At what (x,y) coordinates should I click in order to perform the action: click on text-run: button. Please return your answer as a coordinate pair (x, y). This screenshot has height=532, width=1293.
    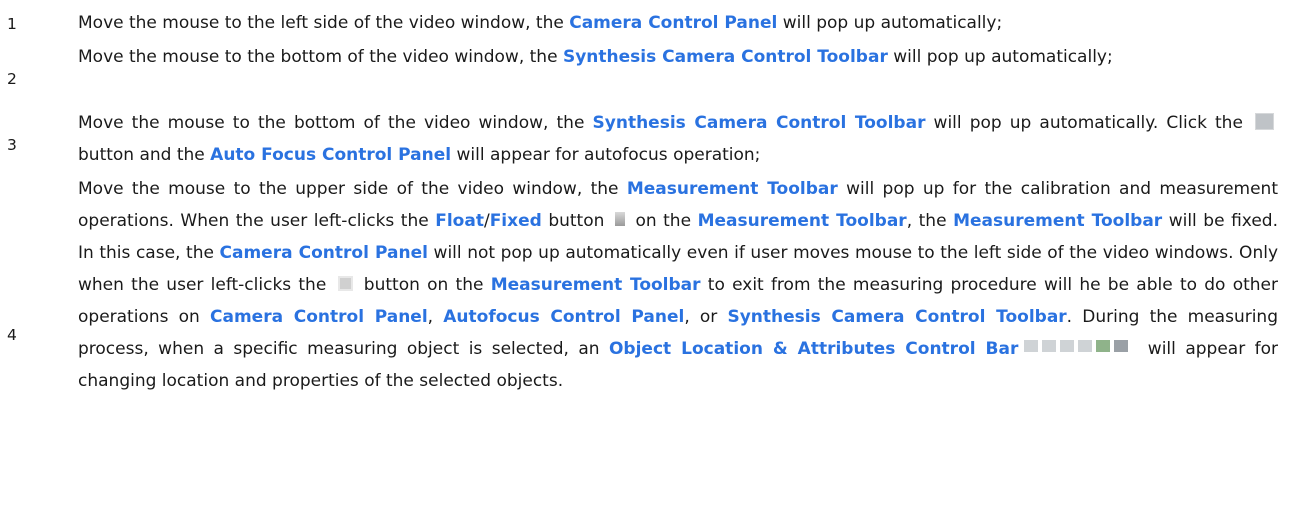
    Looking at the image, I should click on (576, 221).